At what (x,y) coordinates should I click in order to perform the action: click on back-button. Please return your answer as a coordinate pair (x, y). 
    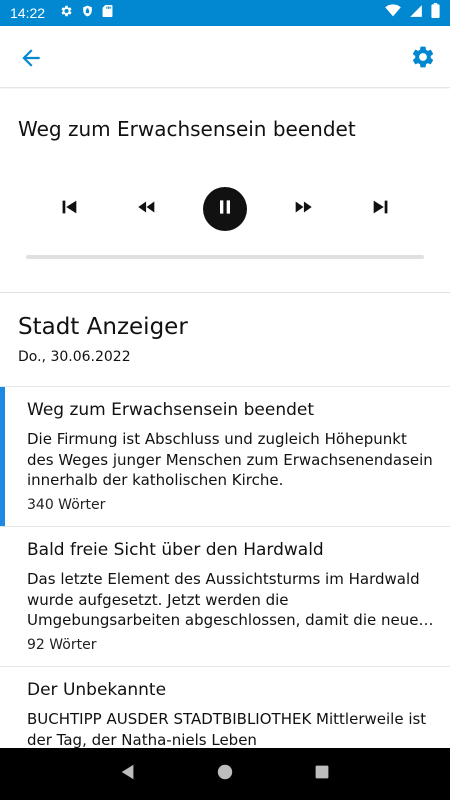
    Looking at the image, I should click on (31, 58).